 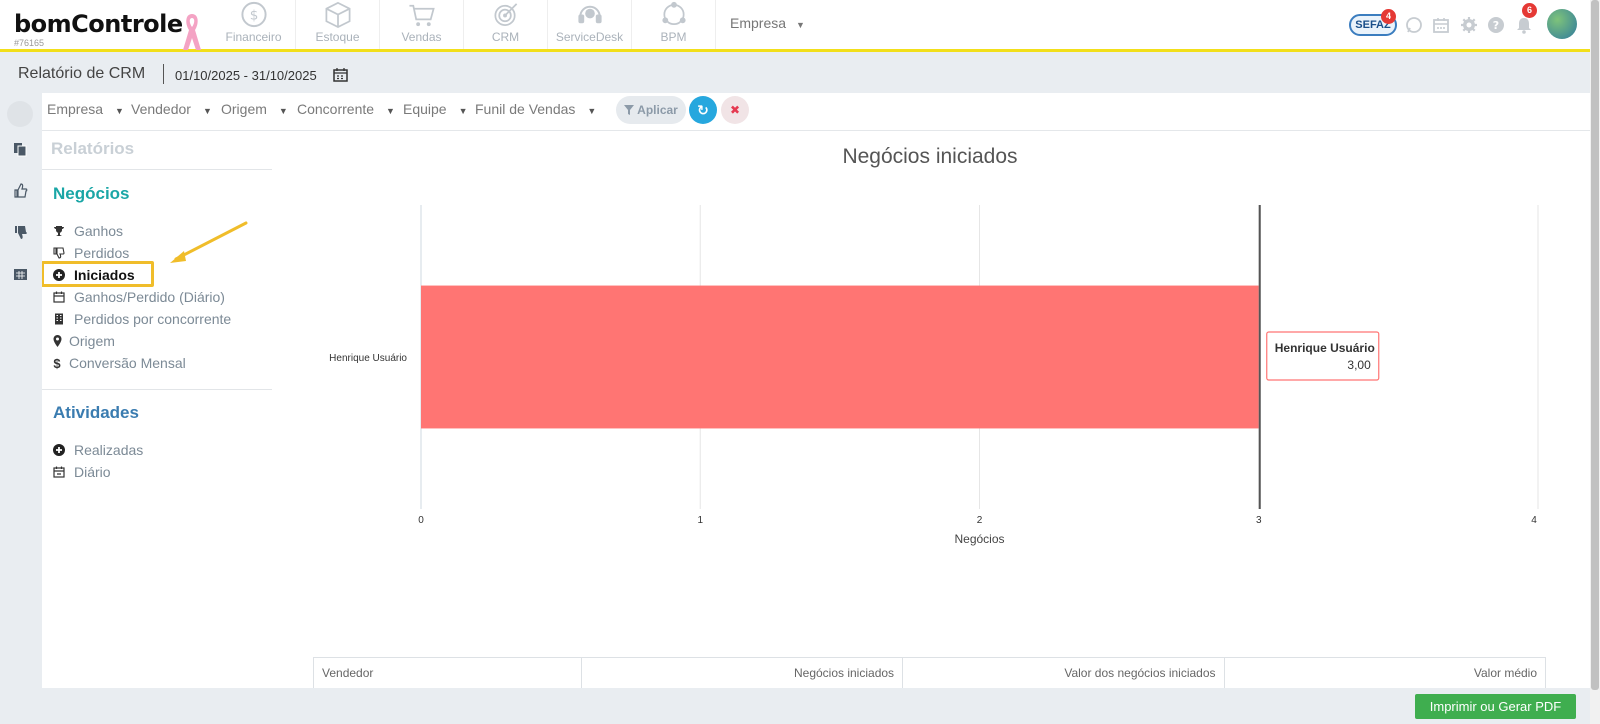 I want to click on module-label: ServiceDesk, so click(x=589, y=37).